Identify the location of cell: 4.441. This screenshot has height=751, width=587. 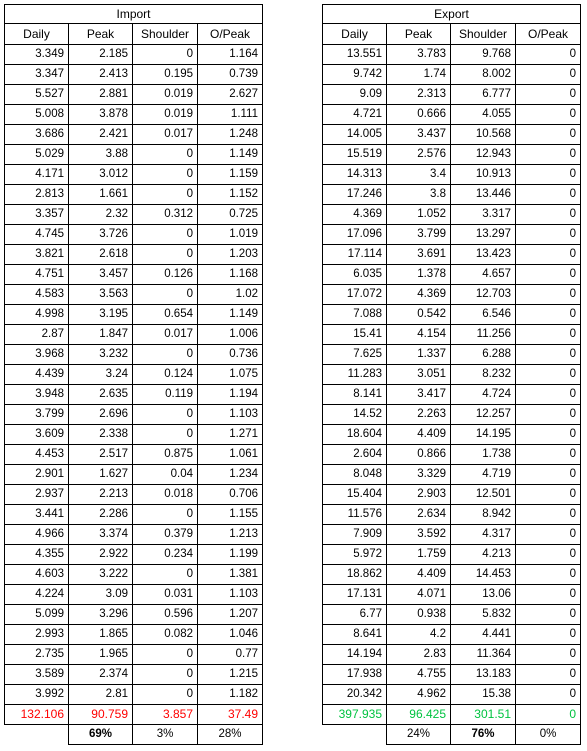
(483, 634).